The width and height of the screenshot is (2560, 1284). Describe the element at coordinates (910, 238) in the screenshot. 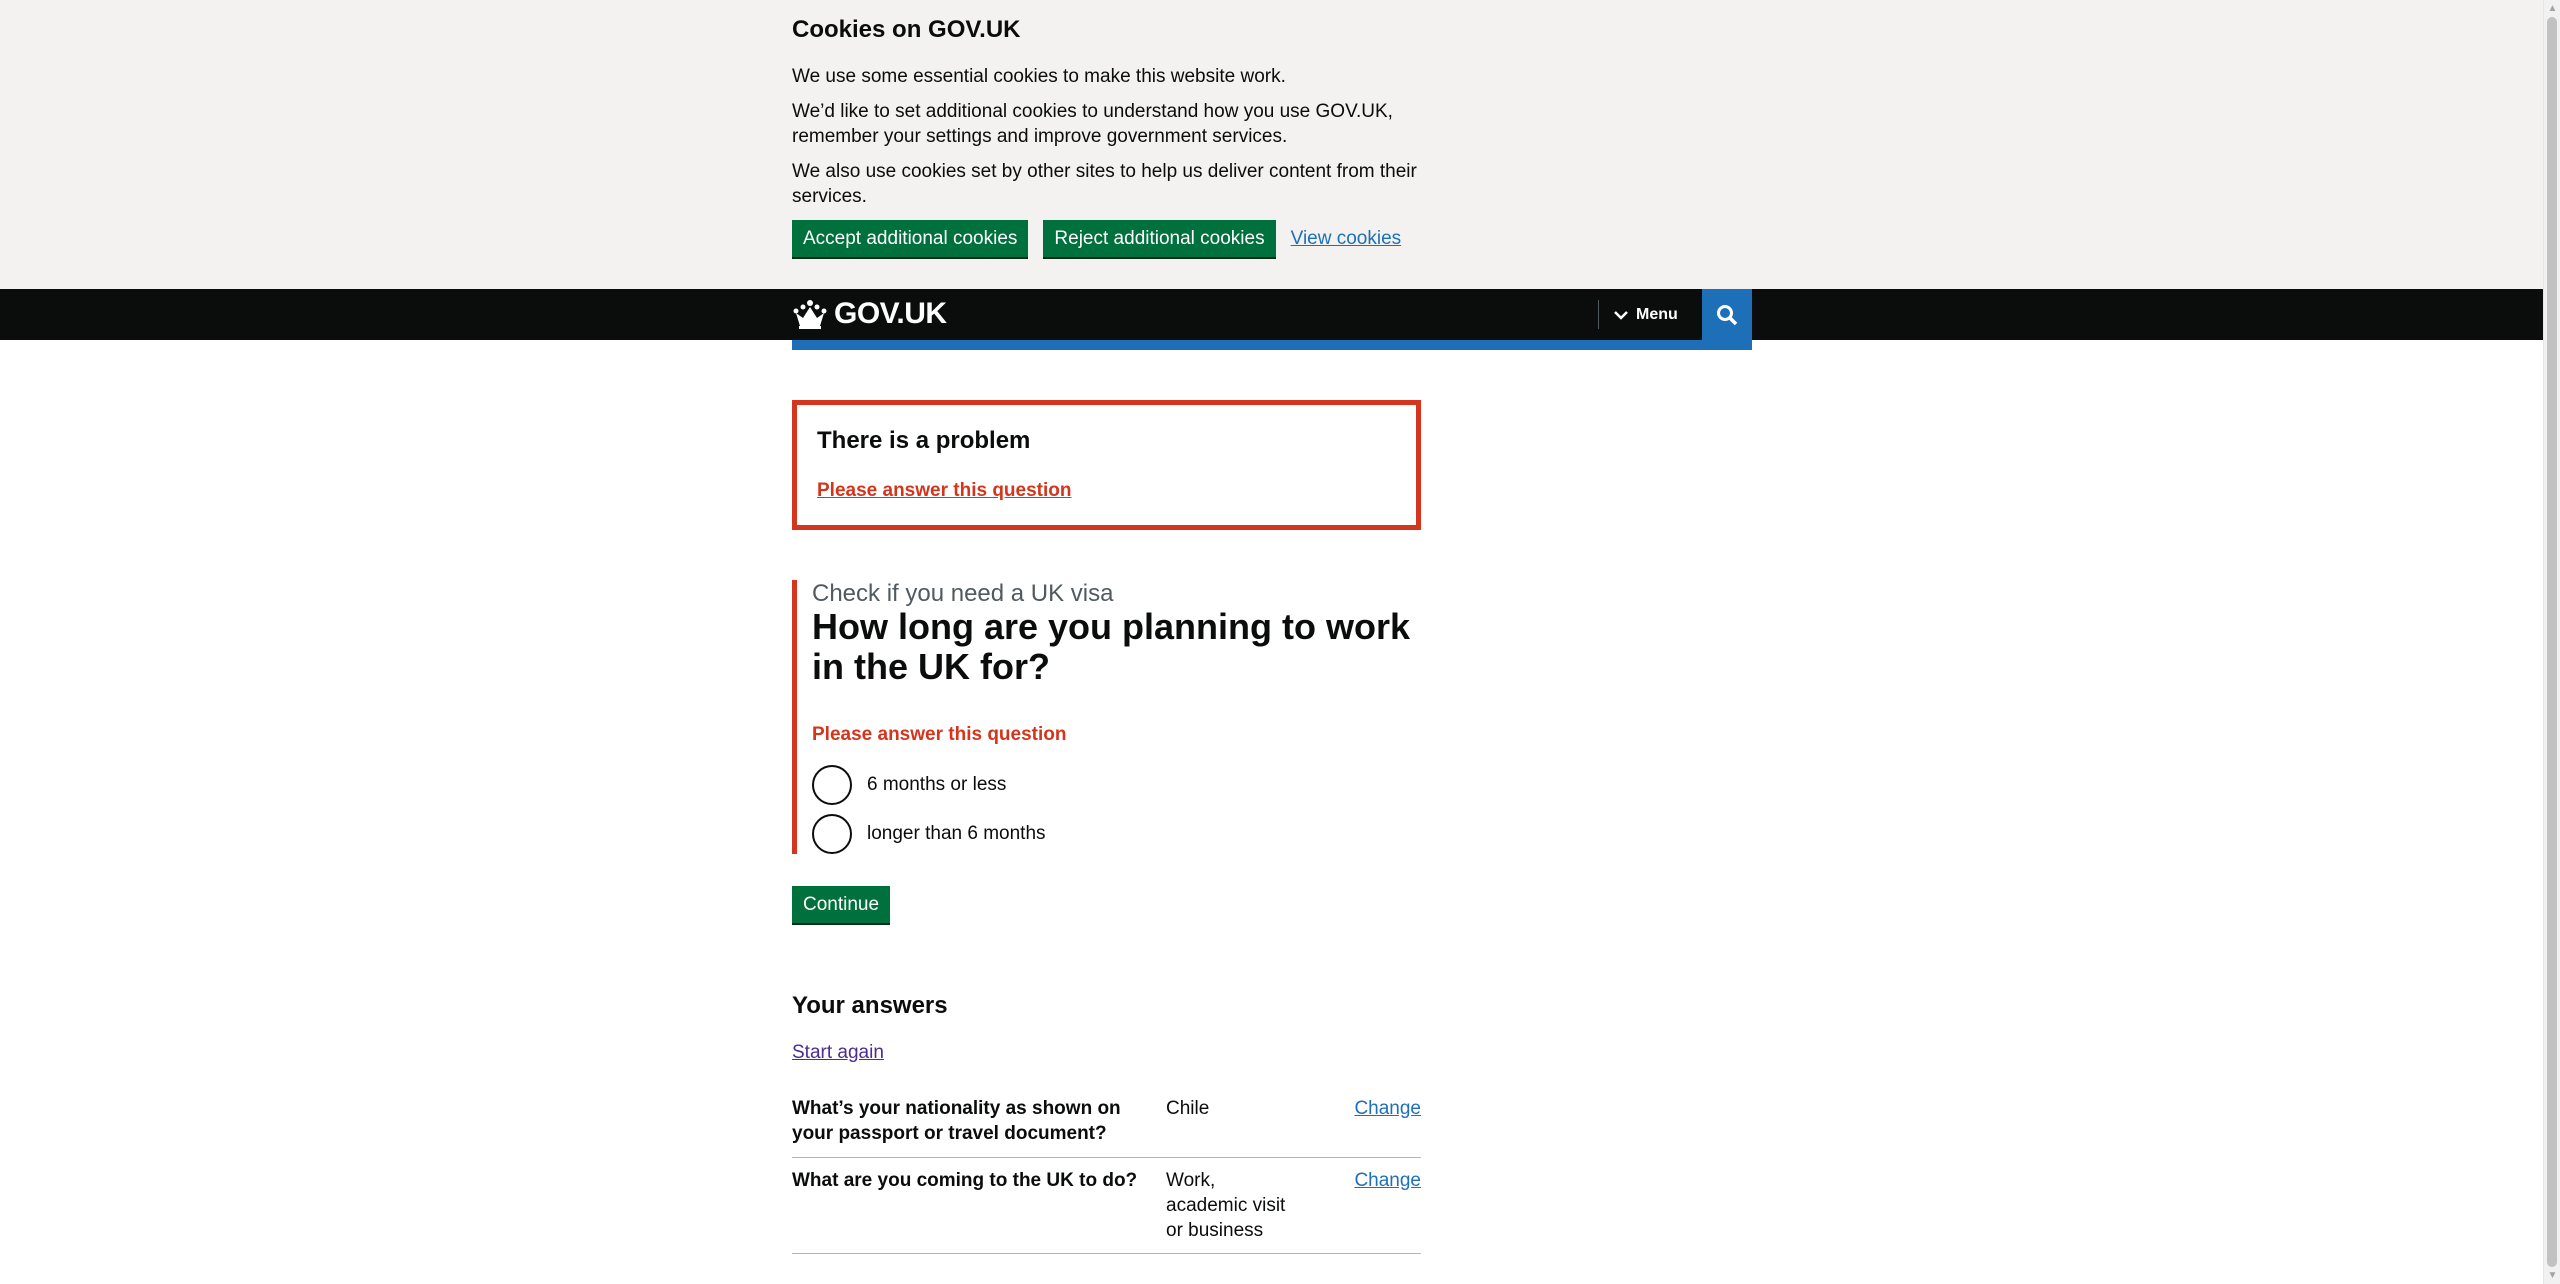

I see `accept-cookies-button: Accept additional cookies` at that location.